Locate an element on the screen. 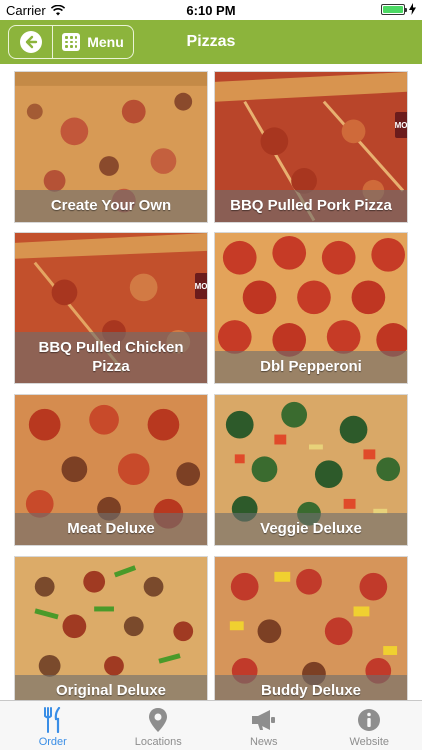  menu-button: Menu is located at coordinates (93, 42).